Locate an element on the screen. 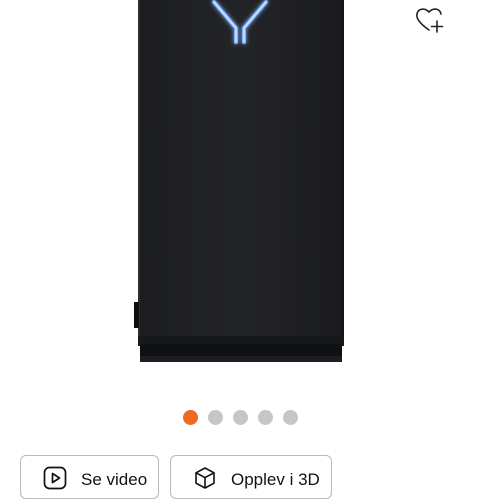  heart-plus-icon is located at coordinates (430, 20).